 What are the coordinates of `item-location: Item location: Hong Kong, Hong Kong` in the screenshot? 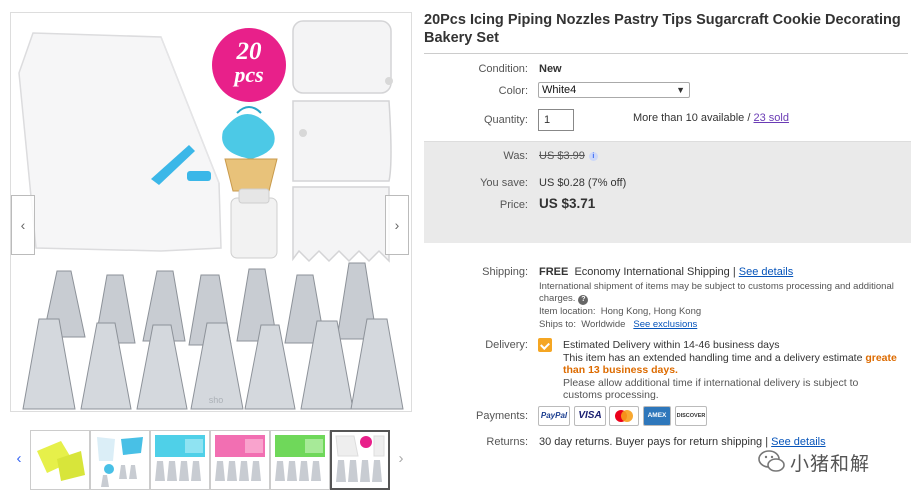 It's located at (620, 311).